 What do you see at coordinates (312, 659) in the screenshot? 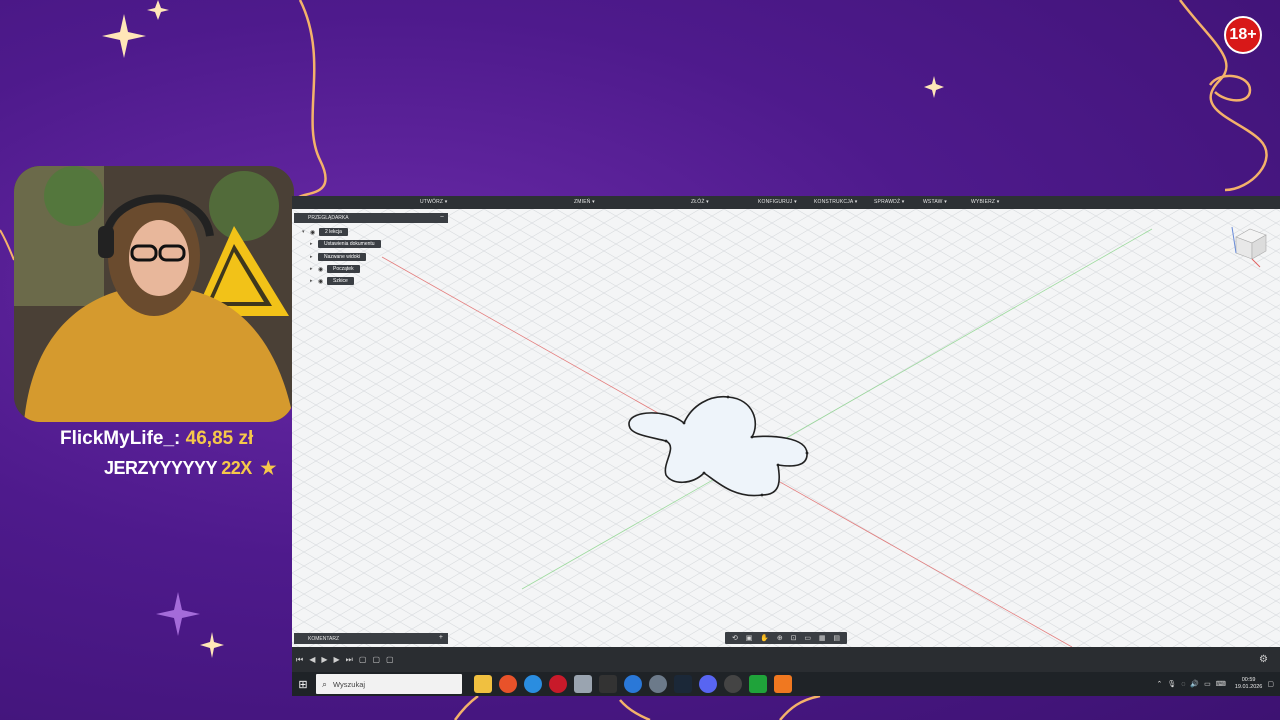
I see `prev-frame-icon: ◀` at bounding box center [312, 659].